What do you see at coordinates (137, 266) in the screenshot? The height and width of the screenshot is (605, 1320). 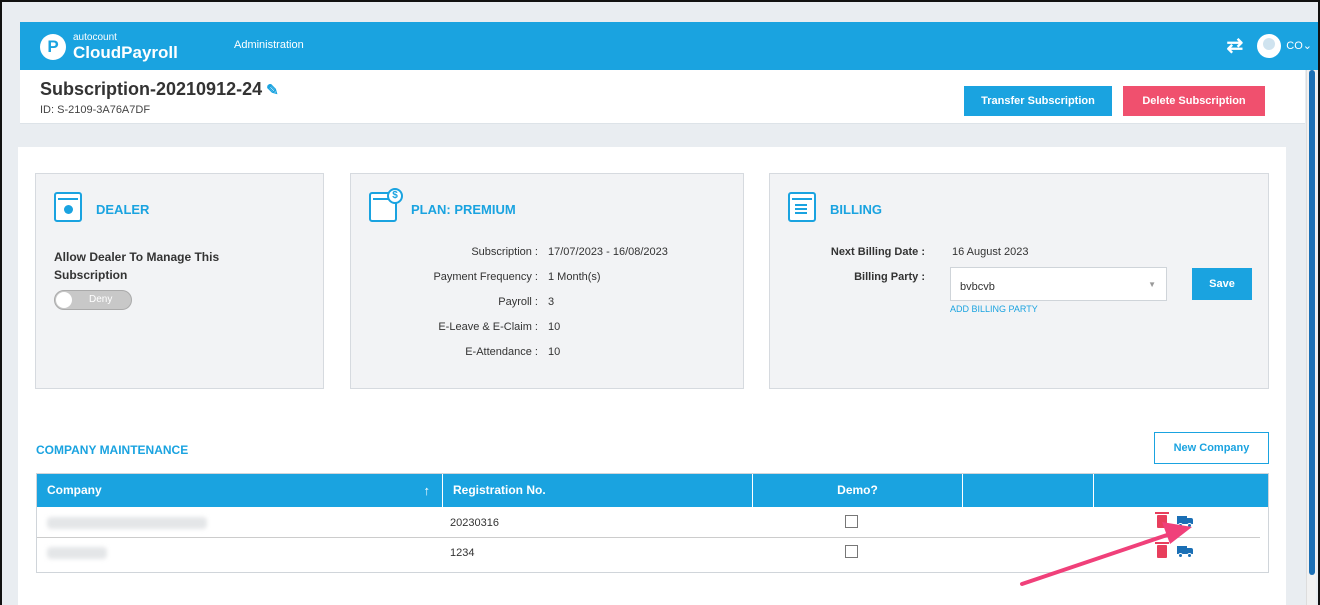 I see `allow-dealer-label: Allow Dealer To Manage This Subscription` at bounding box center [137, 266].